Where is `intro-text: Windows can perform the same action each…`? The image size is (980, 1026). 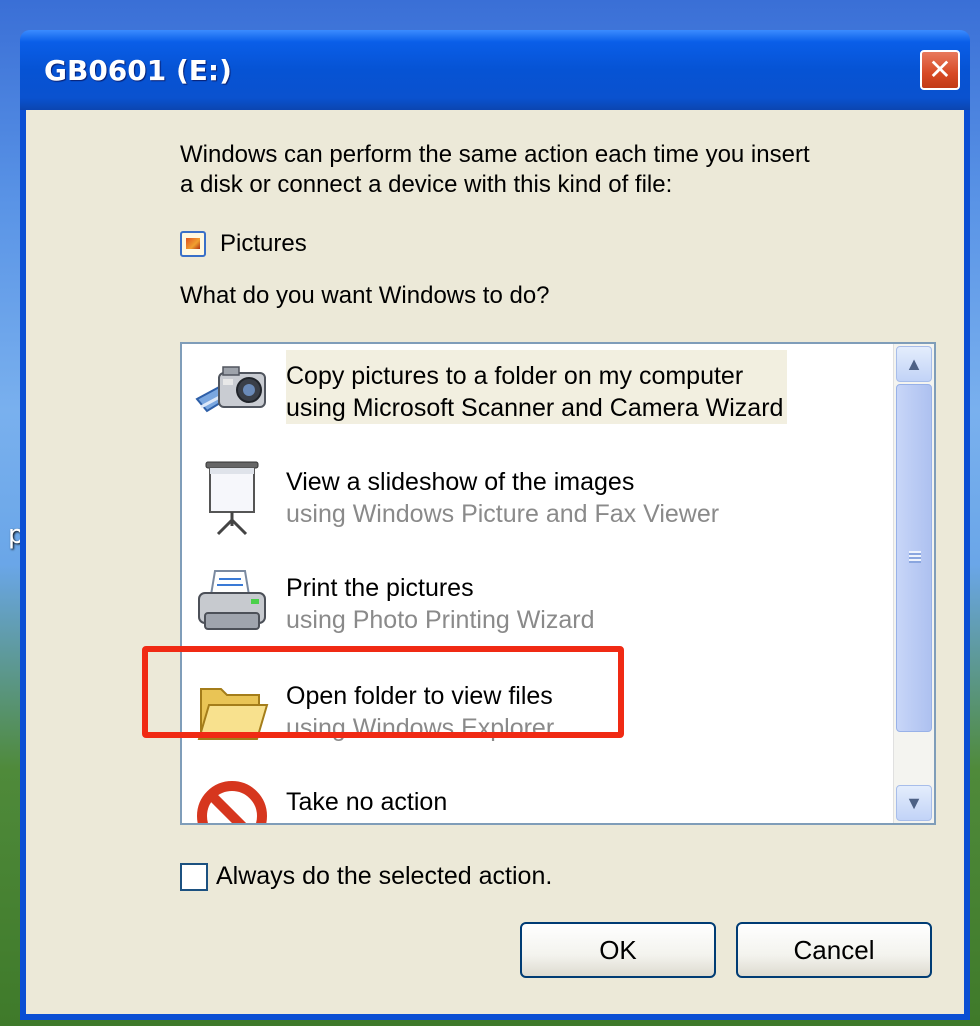 intro-text: Windows can perform the same action each… is located at coordinates (560, 170).